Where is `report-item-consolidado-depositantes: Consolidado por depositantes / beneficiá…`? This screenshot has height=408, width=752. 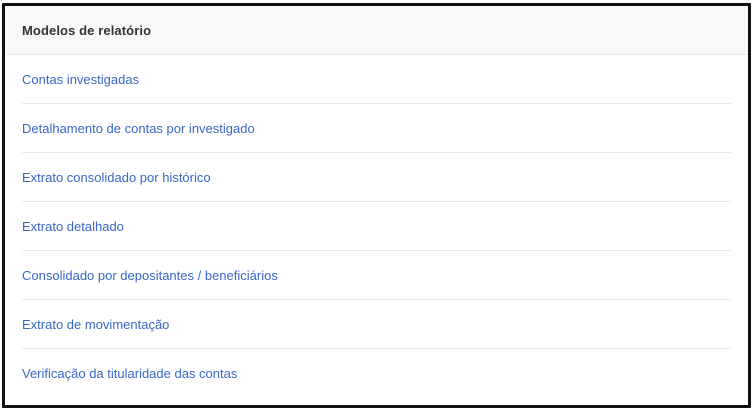
report-item-consolidado-depositantes: Consolidado por depositantes / beneficiá… is located at coordinates (376, 275).